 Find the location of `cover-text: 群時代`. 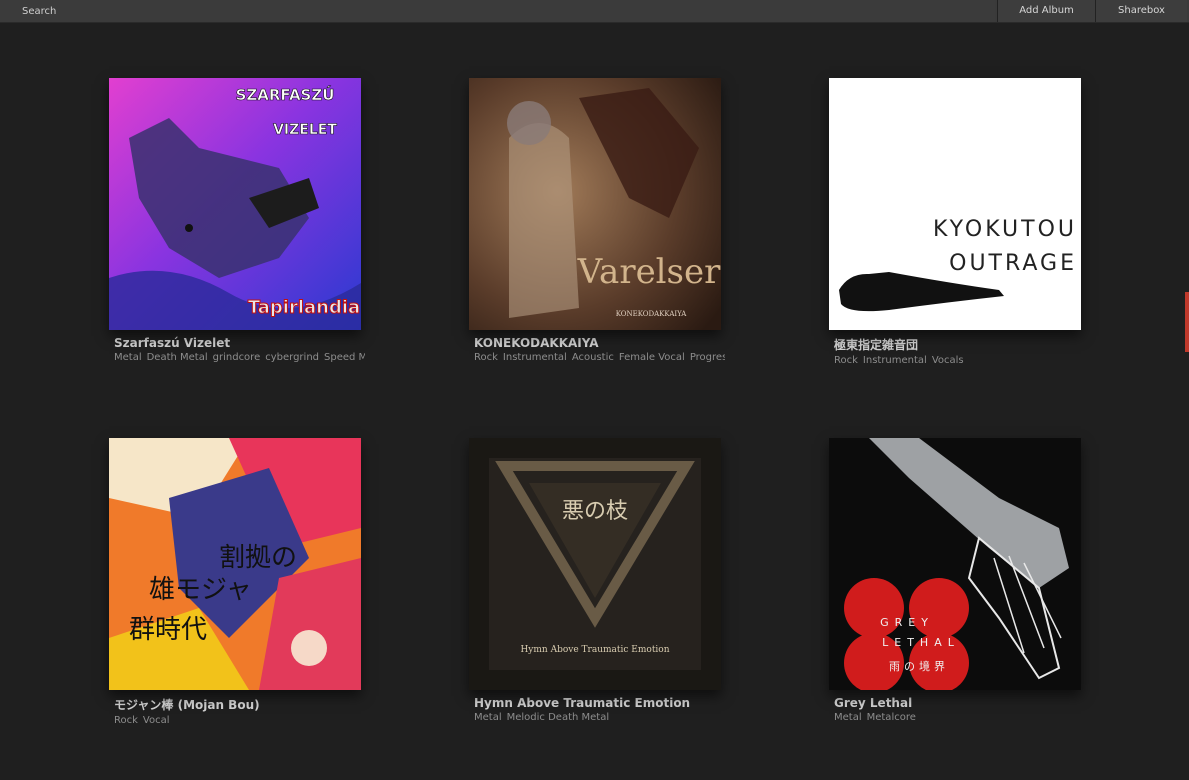

cover-text: 群時代 is located at coordinates (168, 630).